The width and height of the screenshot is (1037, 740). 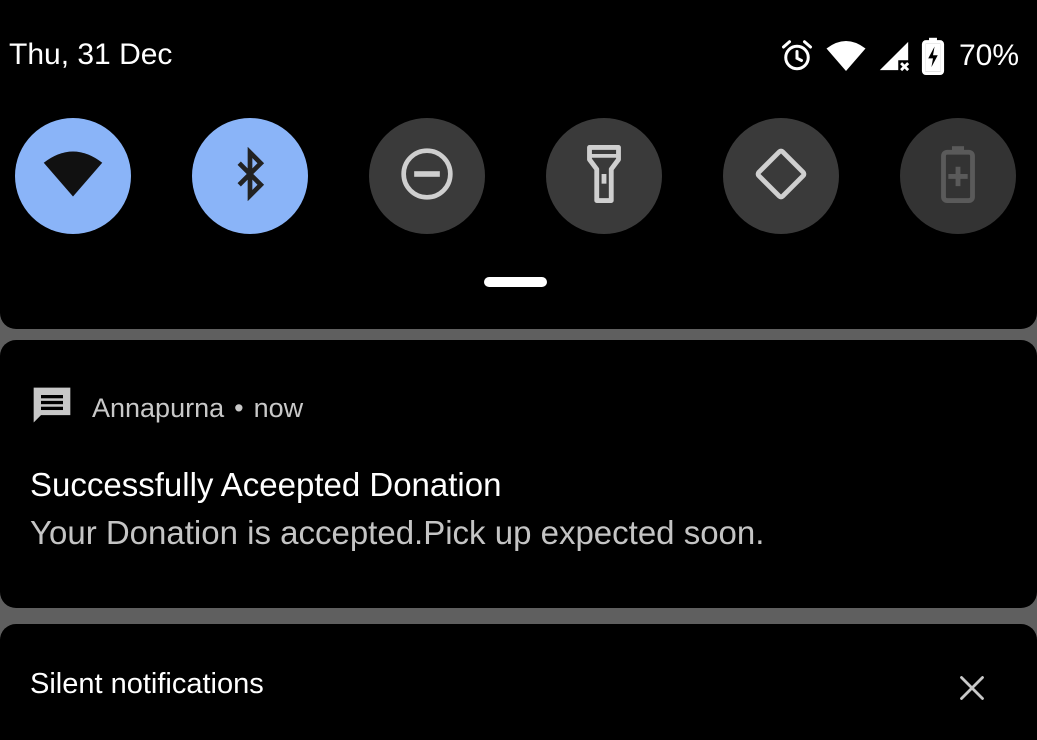 I want to click on flashlight-icon, so click(x=604, y=176).